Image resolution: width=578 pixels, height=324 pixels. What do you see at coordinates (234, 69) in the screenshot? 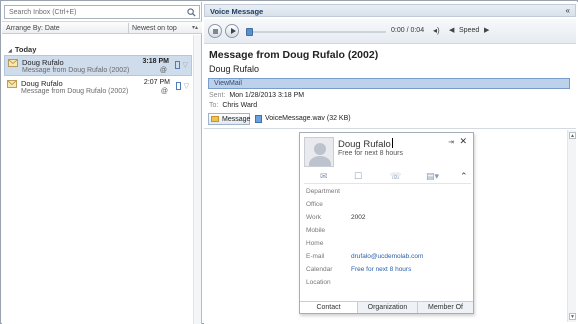
I see `message-sender-name: Doug Rufalo` at bounding box center [234, 69].